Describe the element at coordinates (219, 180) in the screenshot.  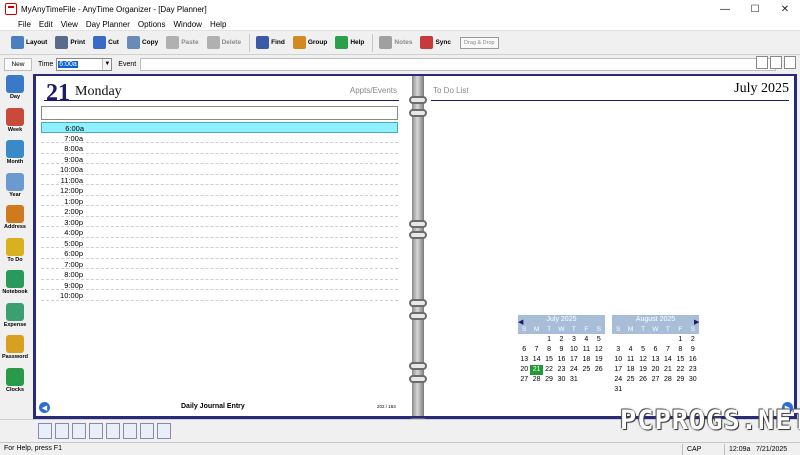
I see `timeslot-row: 11:00a` at that location.